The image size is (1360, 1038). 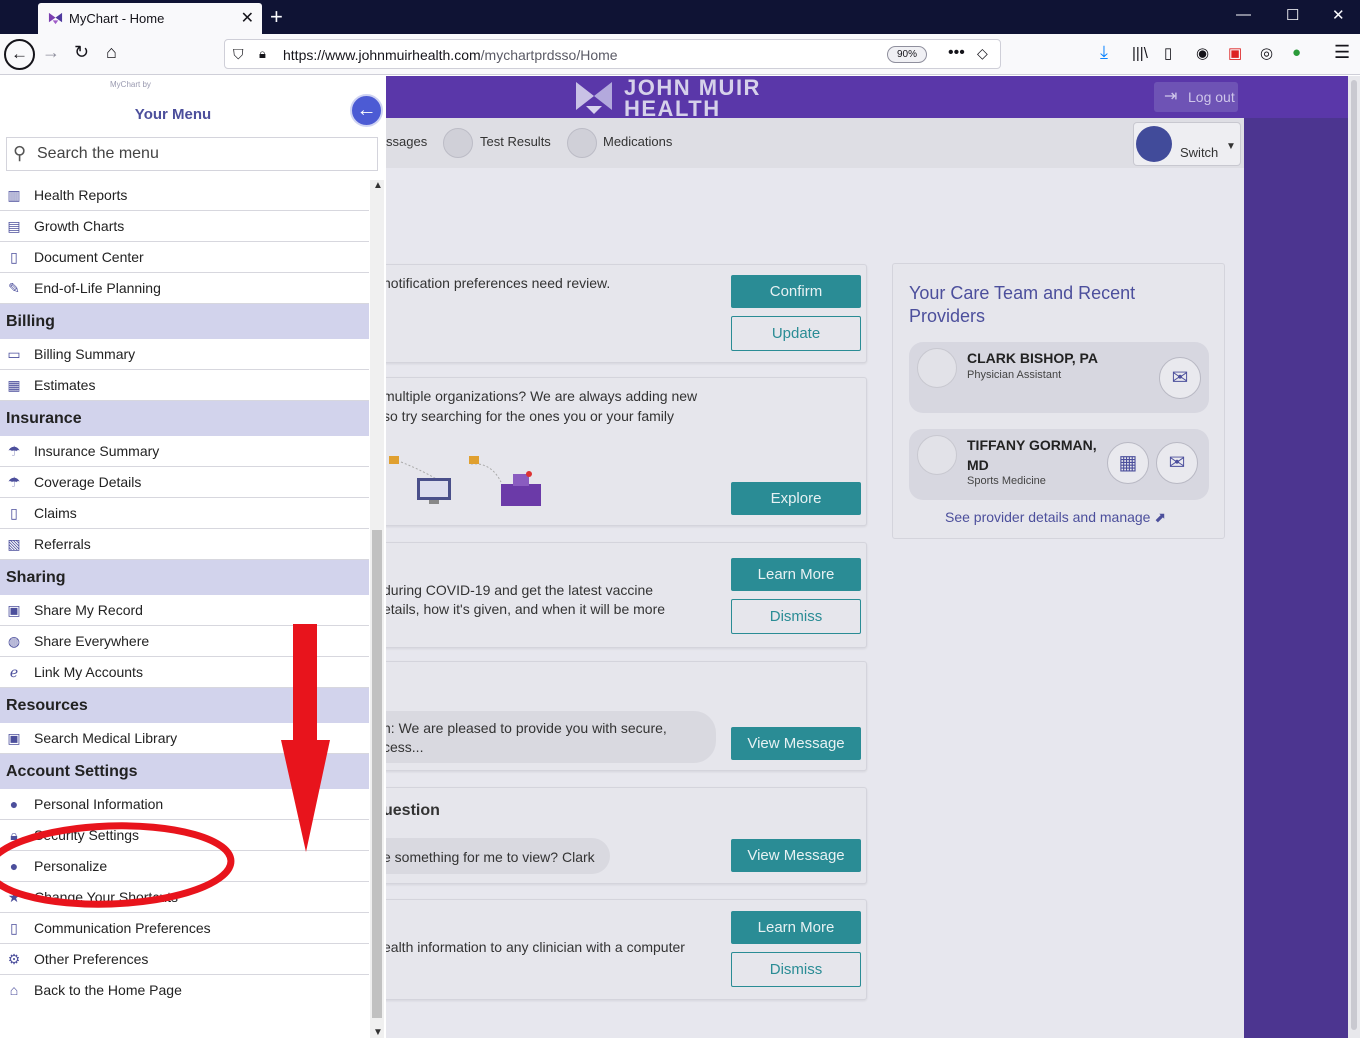 I want to click on switch-account-button: Switch ▼, so click(x=1187, y=144).